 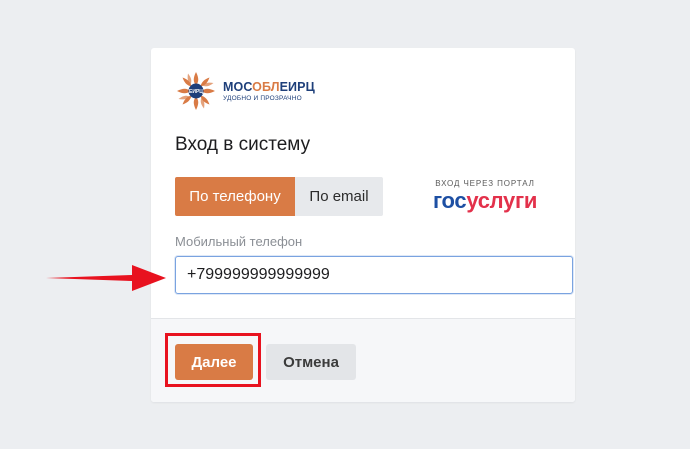 I want to click on login-method-tabs: По телефону По email, so click(x=279, y=196).